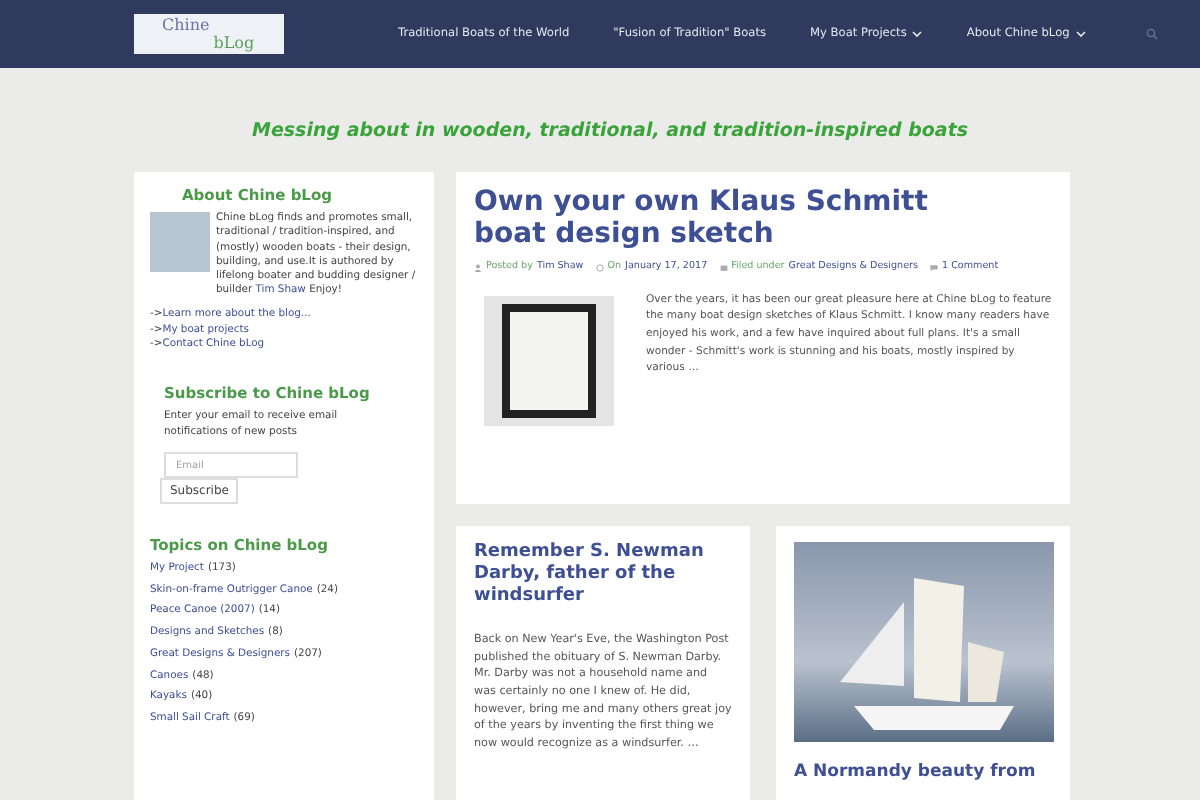 The width and height of the screenshot is (1200, 800). I want to click on folder-icon, so click(723, 268).